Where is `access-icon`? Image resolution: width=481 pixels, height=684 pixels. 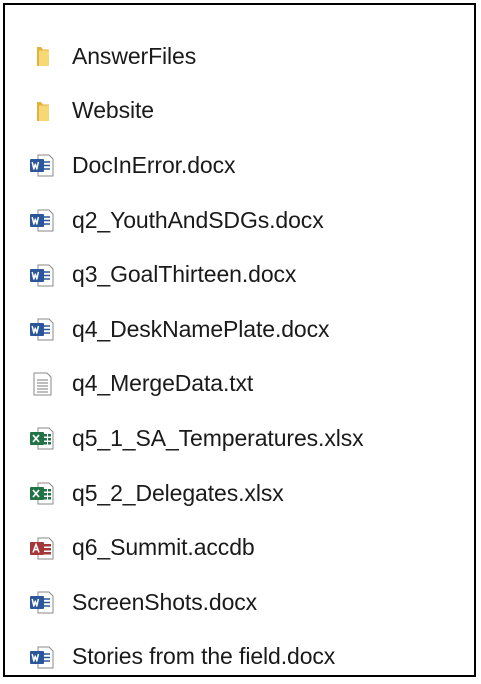
access-icon is located at coordinates (42, 548).